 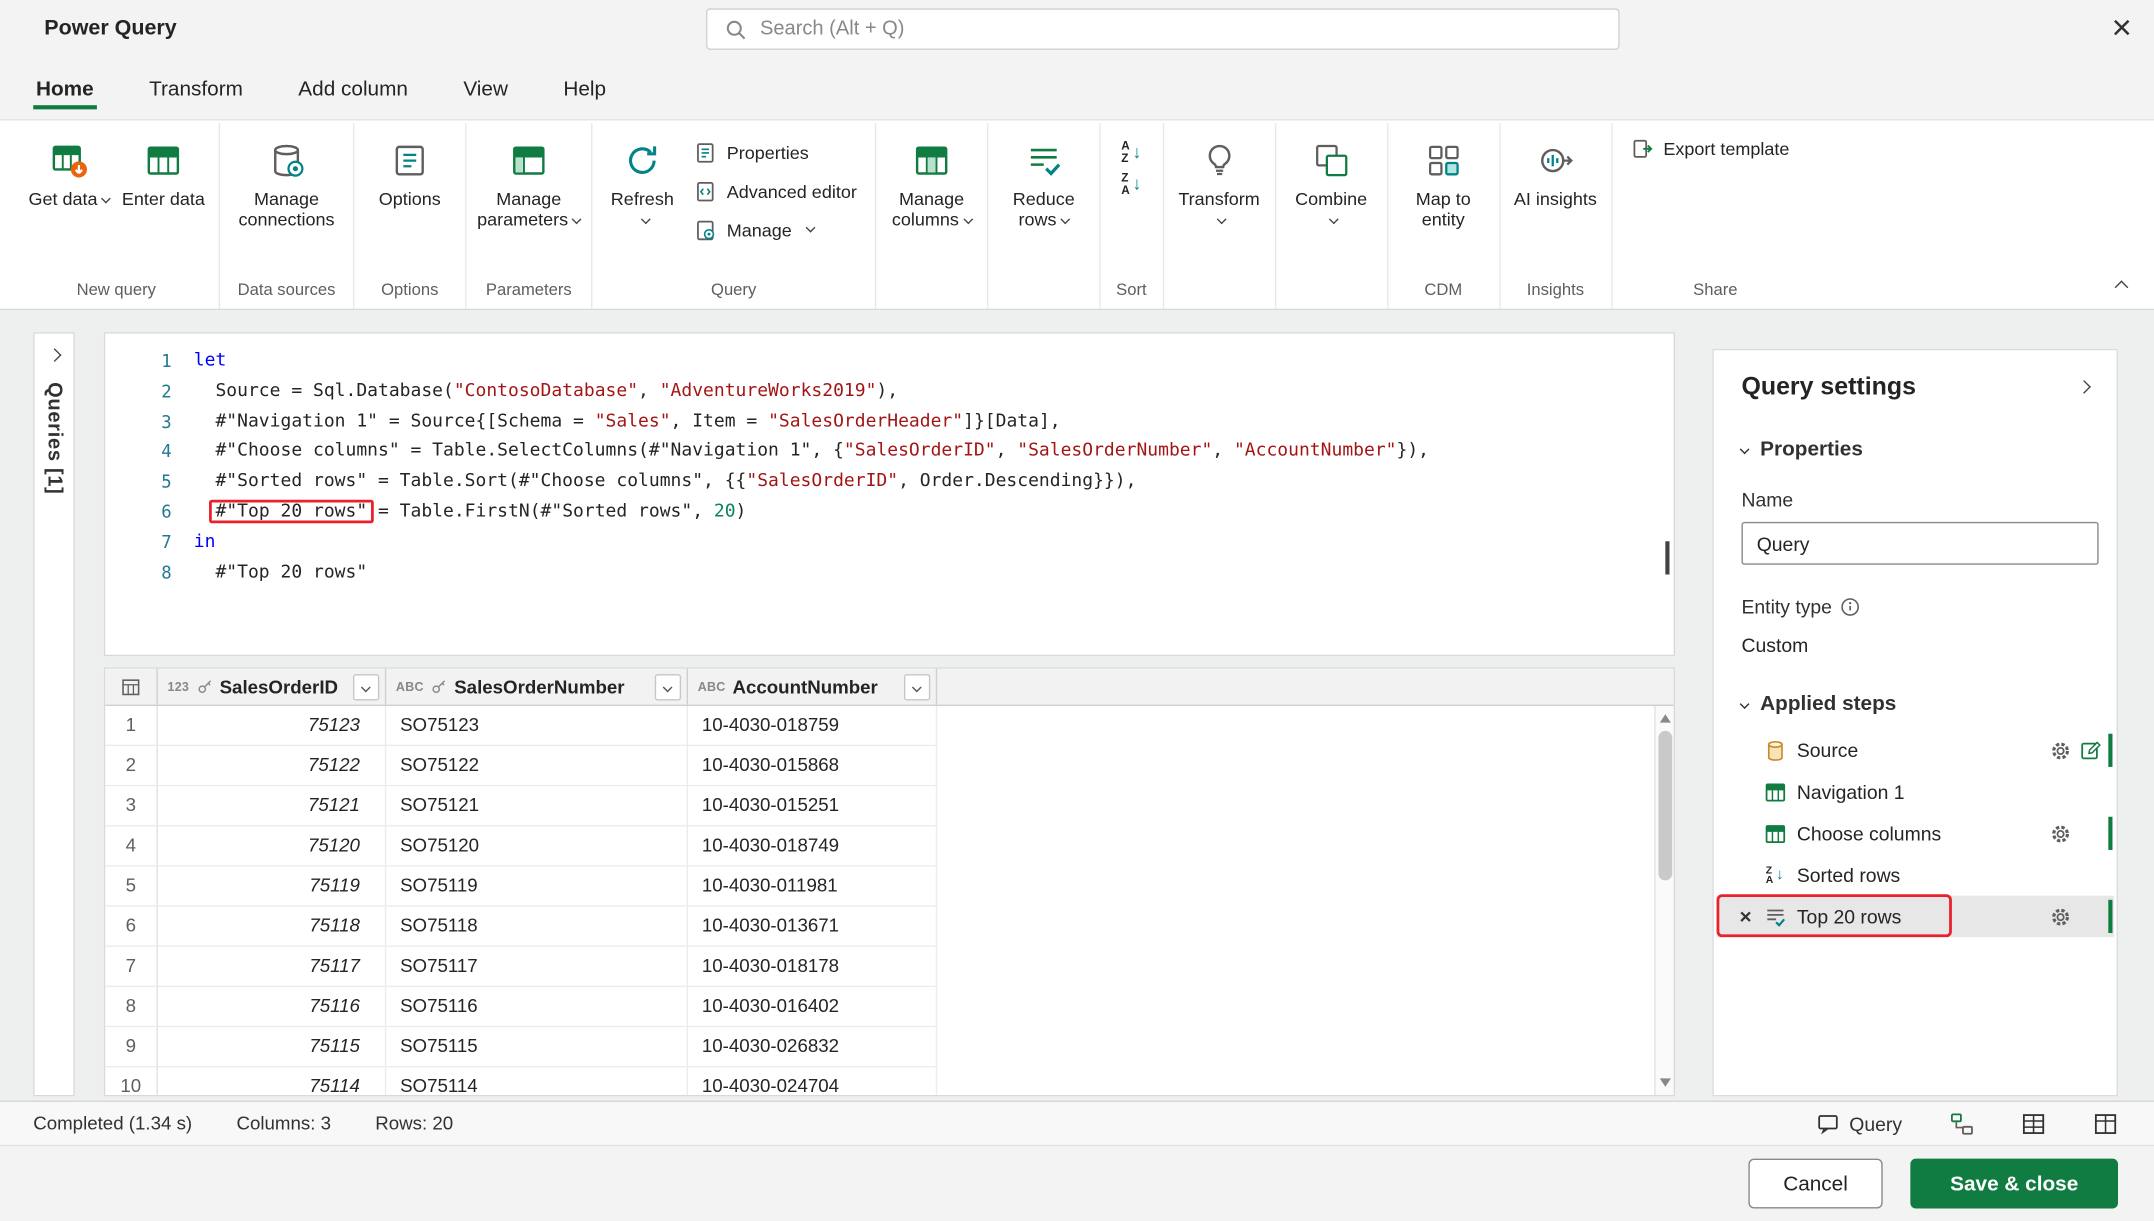 I want to click on column-header-salesorderid: 123 SalesOrderID, so click(x=272, y=686).